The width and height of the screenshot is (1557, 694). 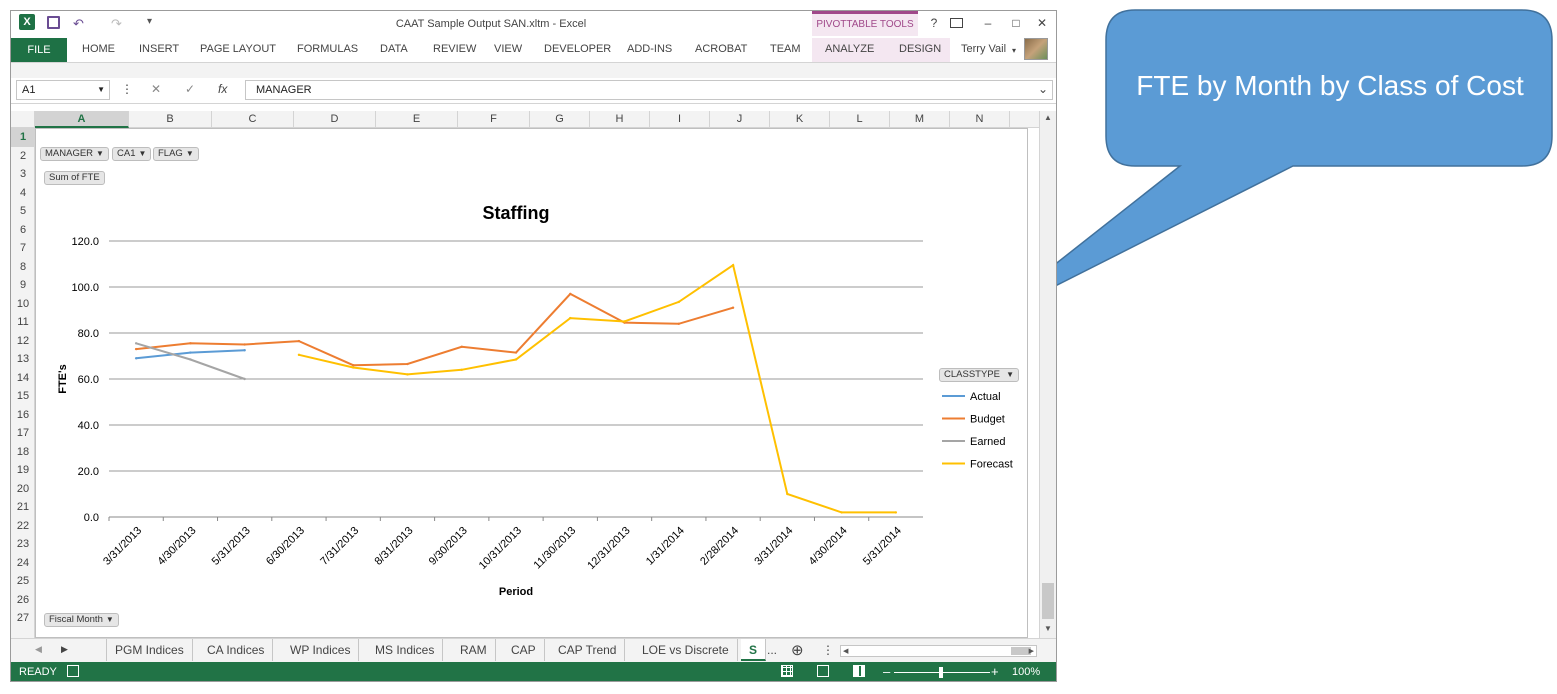 I want to click on close-icon: ✕, so click(x=1042, y=23).